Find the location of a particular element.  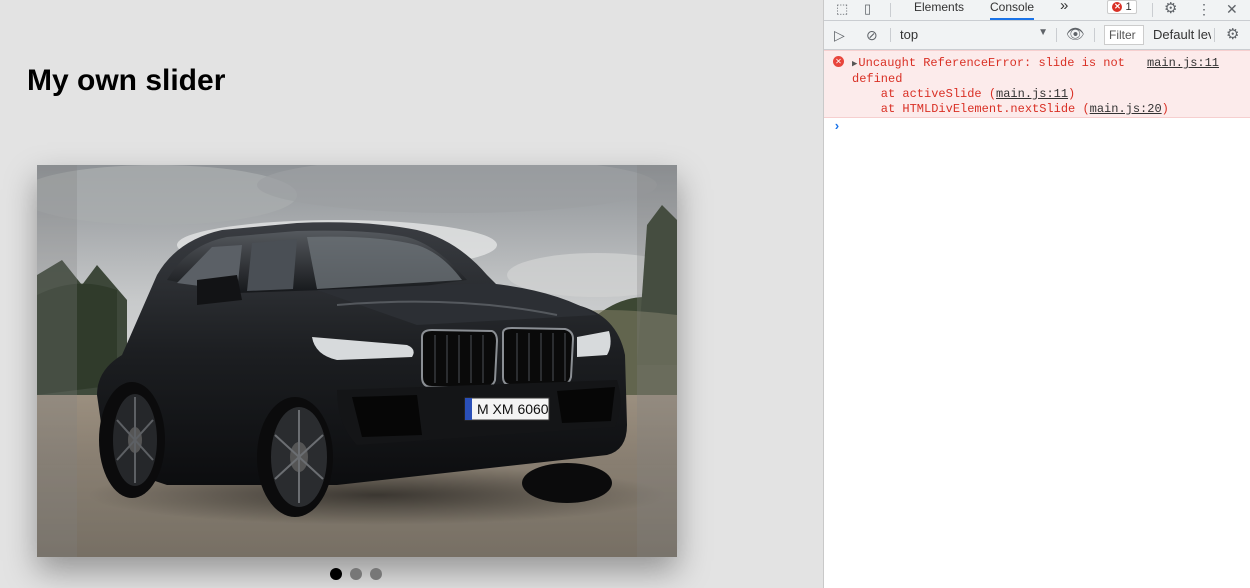

stack-frame-2: at HTMLDivElement.nextSlide (main.js:20) is located at coordinates (1010, 109).